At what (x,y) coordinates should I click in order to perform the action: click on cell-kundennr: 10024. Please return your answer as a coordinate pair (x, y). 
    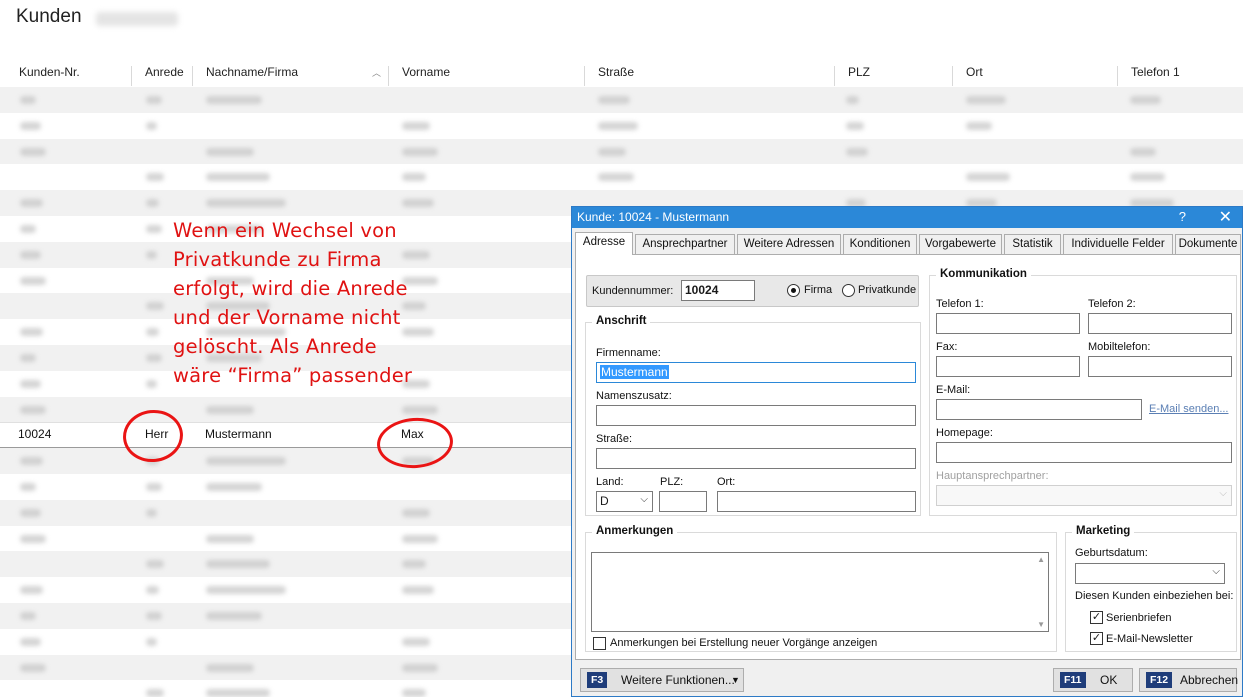
    Looking at the image, I should click on (35, 434).